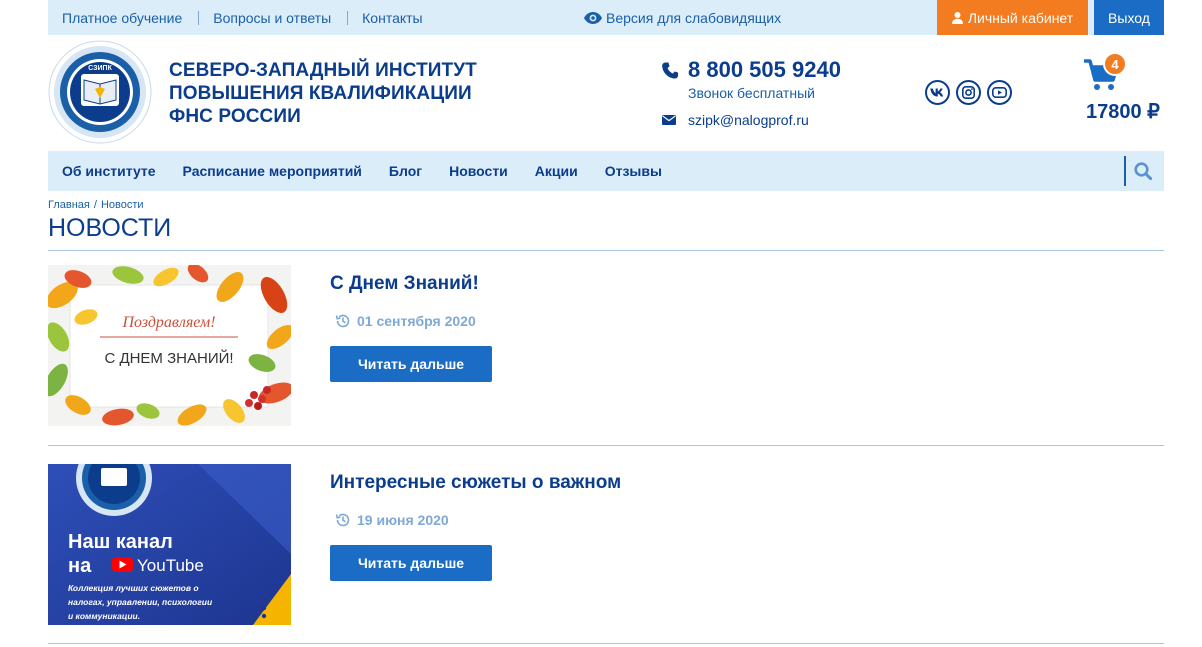  I want to click on news-title: С Днем Знаний!, so click(404, 284).